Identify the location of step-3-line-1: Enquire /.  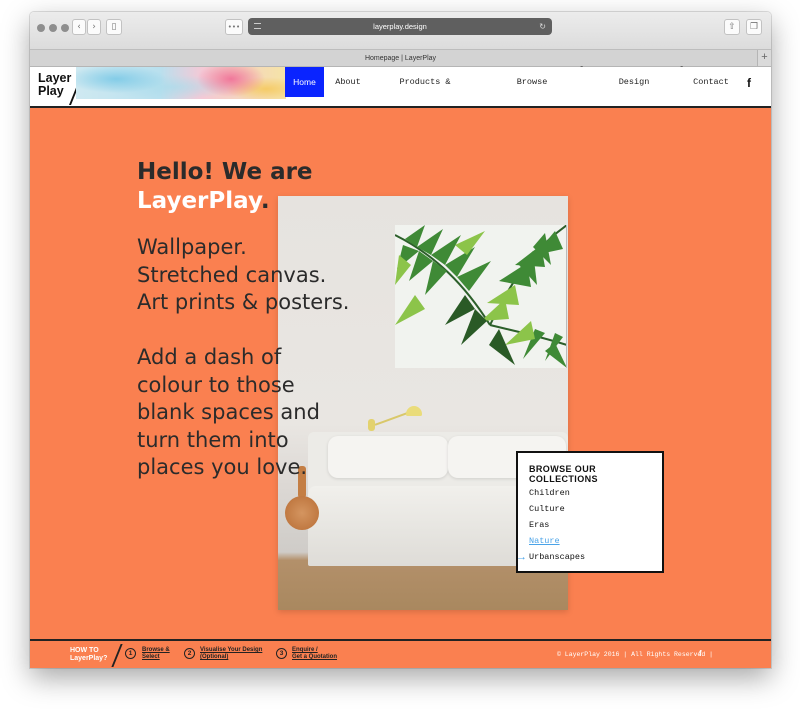
(305, 650).